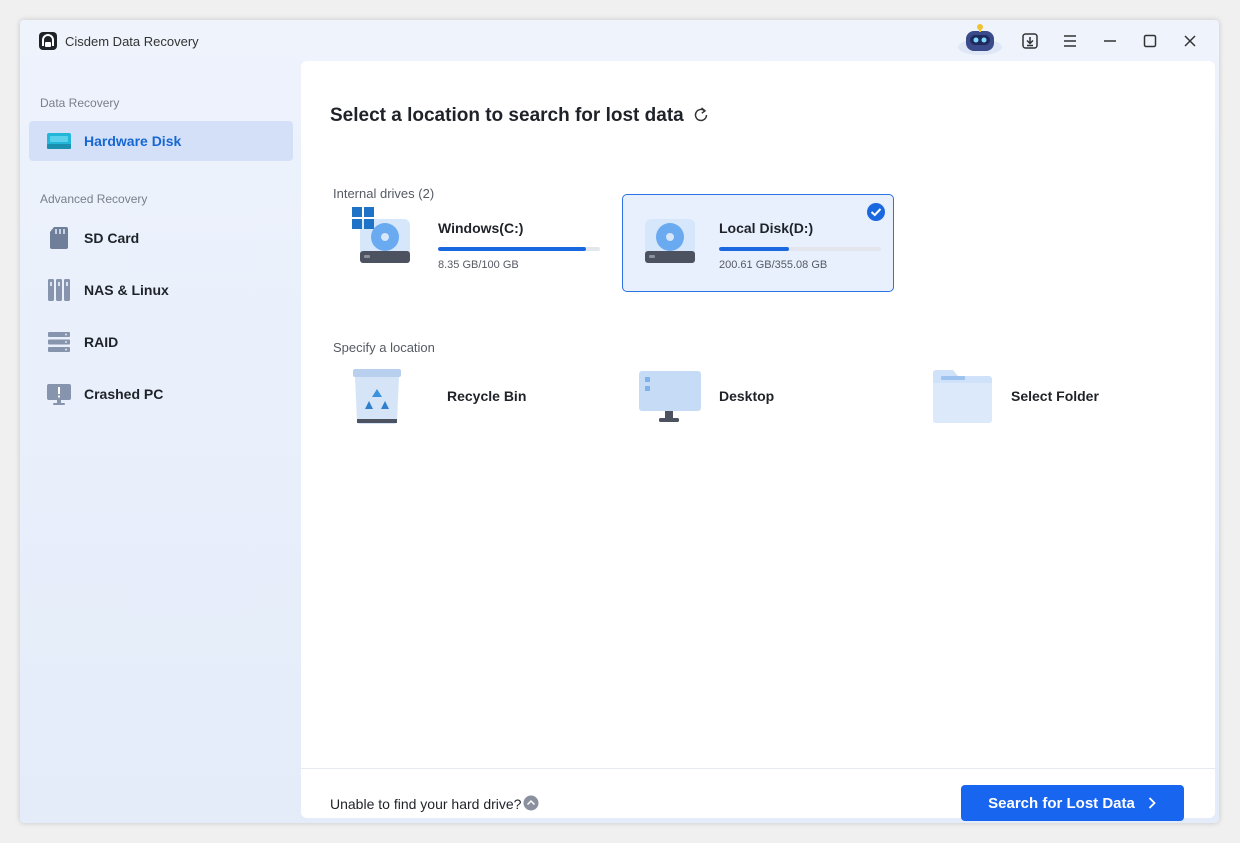  I want to click on minimize-button, so click(1110, 41).